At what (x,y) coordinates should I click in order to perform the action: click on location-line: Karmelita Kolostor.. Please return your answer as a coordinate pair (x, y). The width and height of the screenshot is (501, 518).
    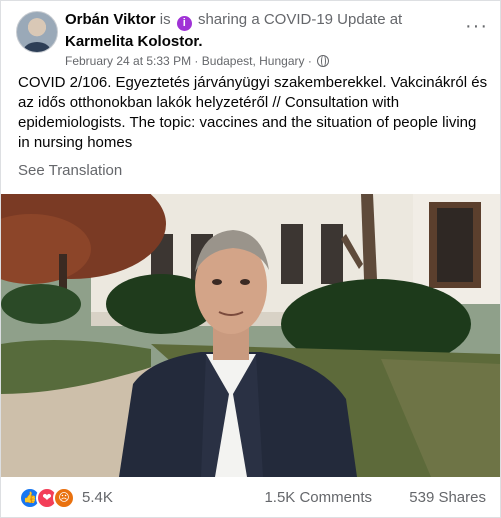
    Looking at the image, I should click on (134, 41).